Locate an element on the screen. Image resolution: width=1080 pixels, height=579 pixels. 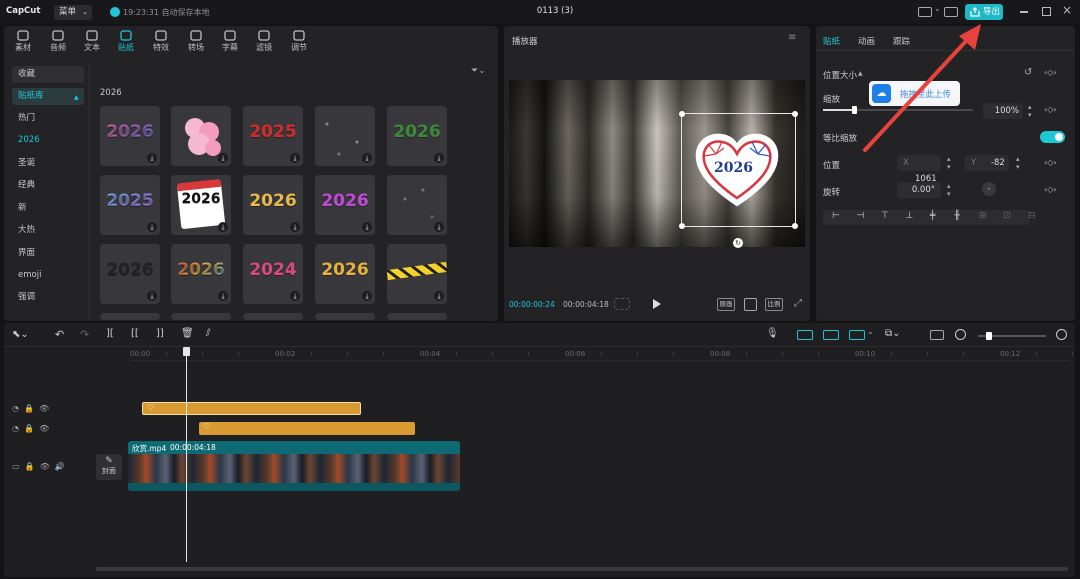
sidebar-item: 大热 is located at coordinates (48, 230).